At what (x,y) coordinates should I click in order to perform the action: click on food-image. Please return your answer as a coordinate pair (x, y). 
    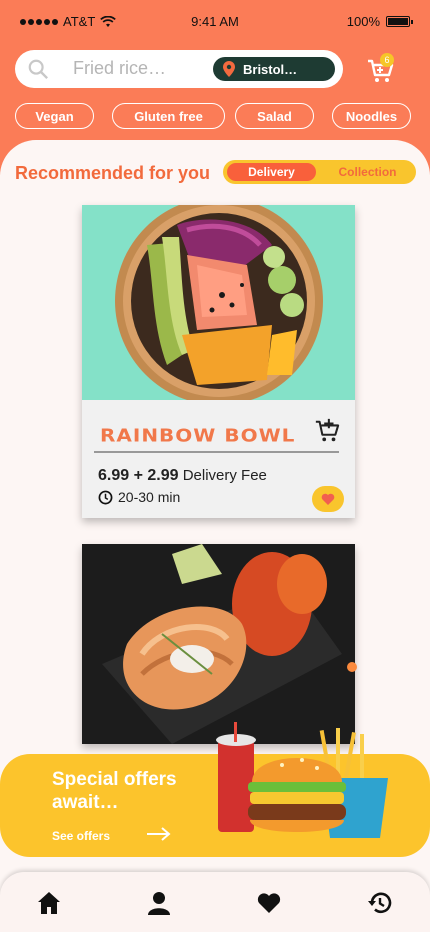
    Looking at the image, I should click on (218, 302).